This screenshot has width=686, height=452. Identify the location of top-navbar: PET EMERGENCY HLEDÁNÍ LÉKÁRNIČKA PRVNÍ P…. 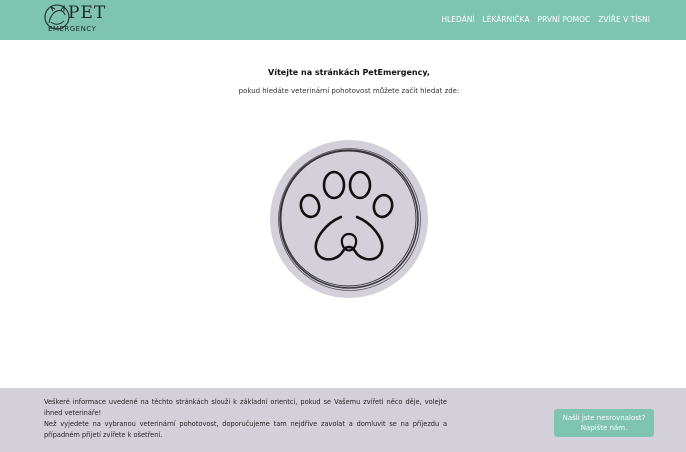
(343, 20).